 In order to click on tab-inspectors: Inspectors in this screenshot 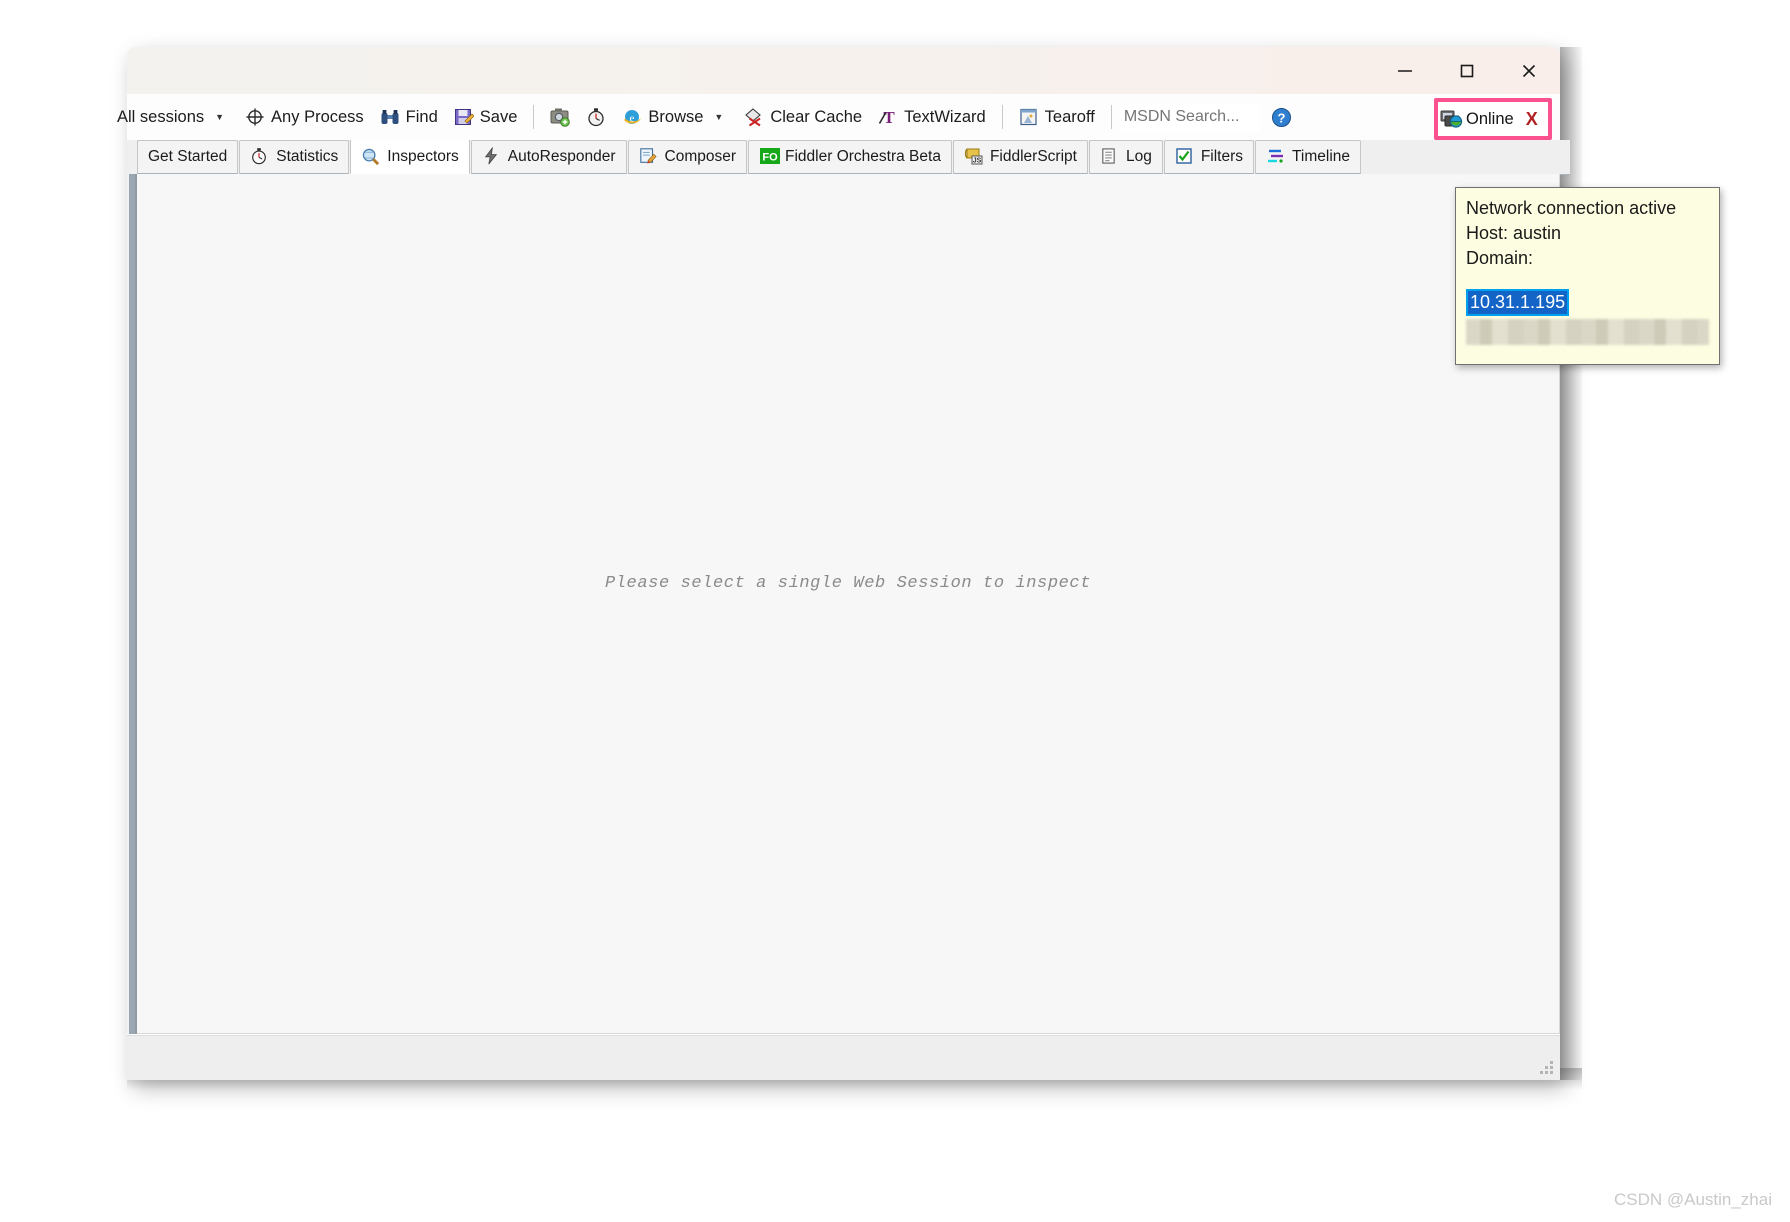, I will do `click(410, 157)`.